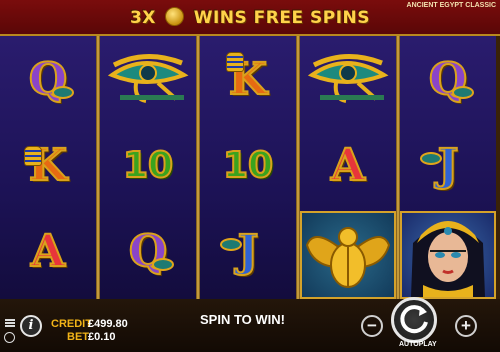  I want to click on cleopatra-symbol, so click(448, 255).